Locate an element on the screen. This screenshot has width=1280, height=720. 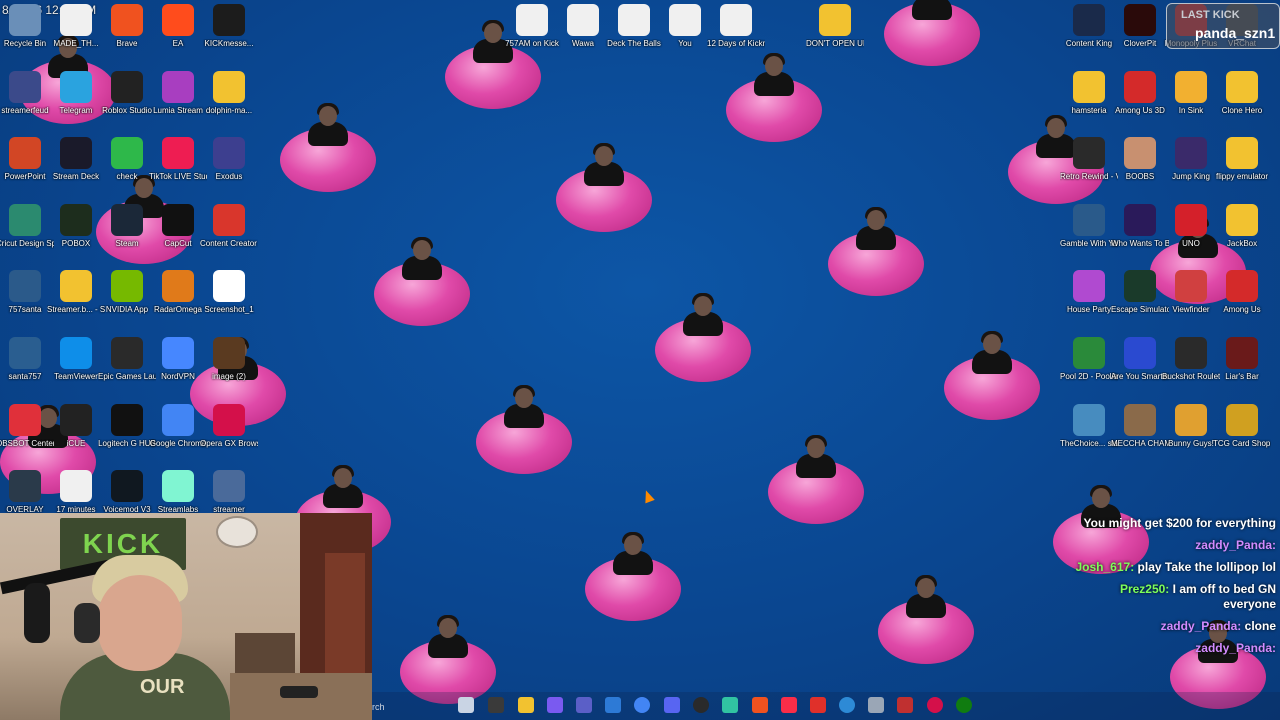
task-view-icon is located at coordinates (466, 705).